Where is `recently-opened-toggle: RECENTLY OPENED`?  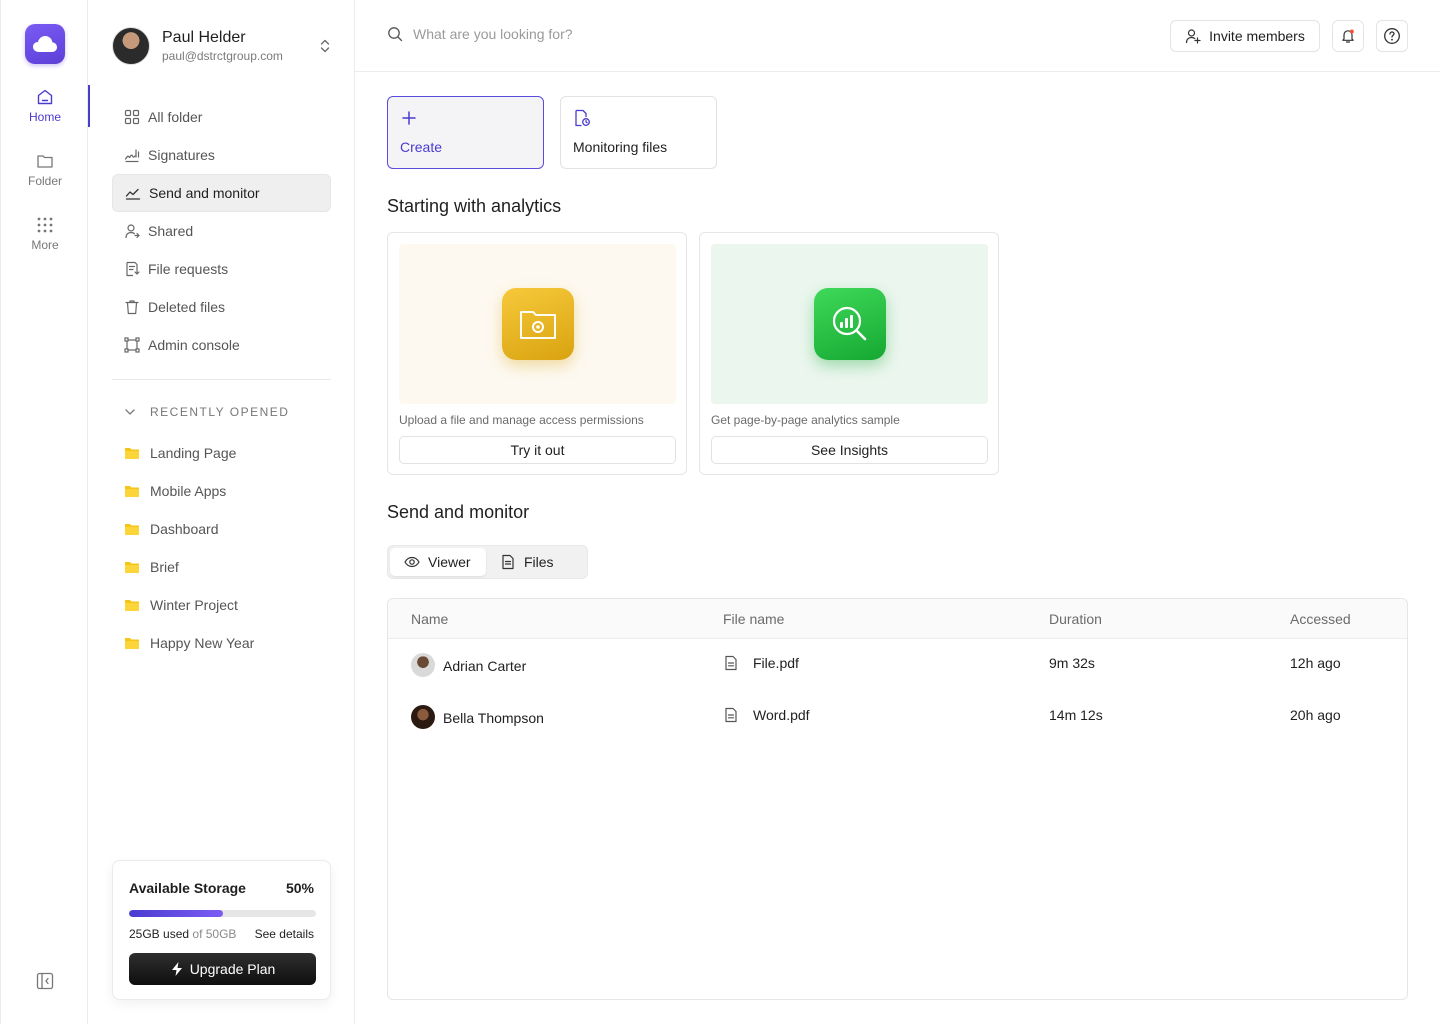 recently-opened-toggle: RECENTLY OPENED is located at coordinates (206, 412).